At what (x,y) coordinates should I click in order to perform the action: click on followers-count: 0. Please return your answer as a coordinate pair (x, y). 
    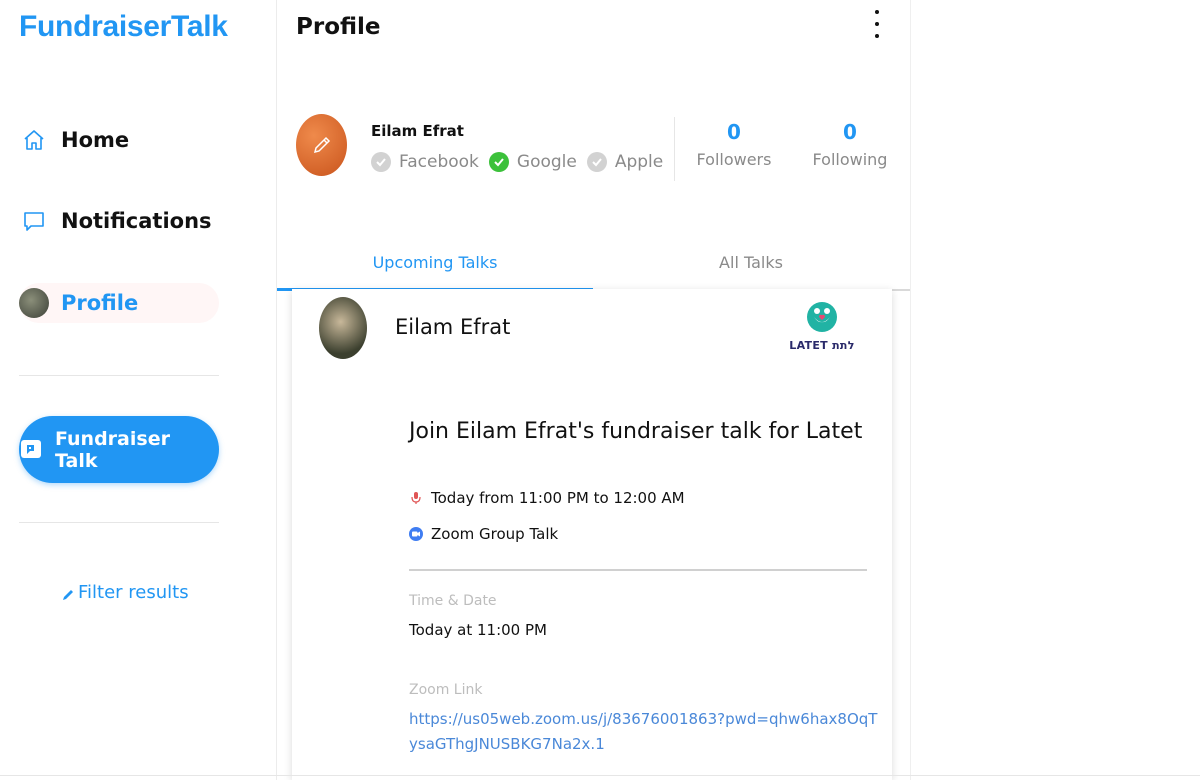
    Looking at the image, I should click on (734, 132).